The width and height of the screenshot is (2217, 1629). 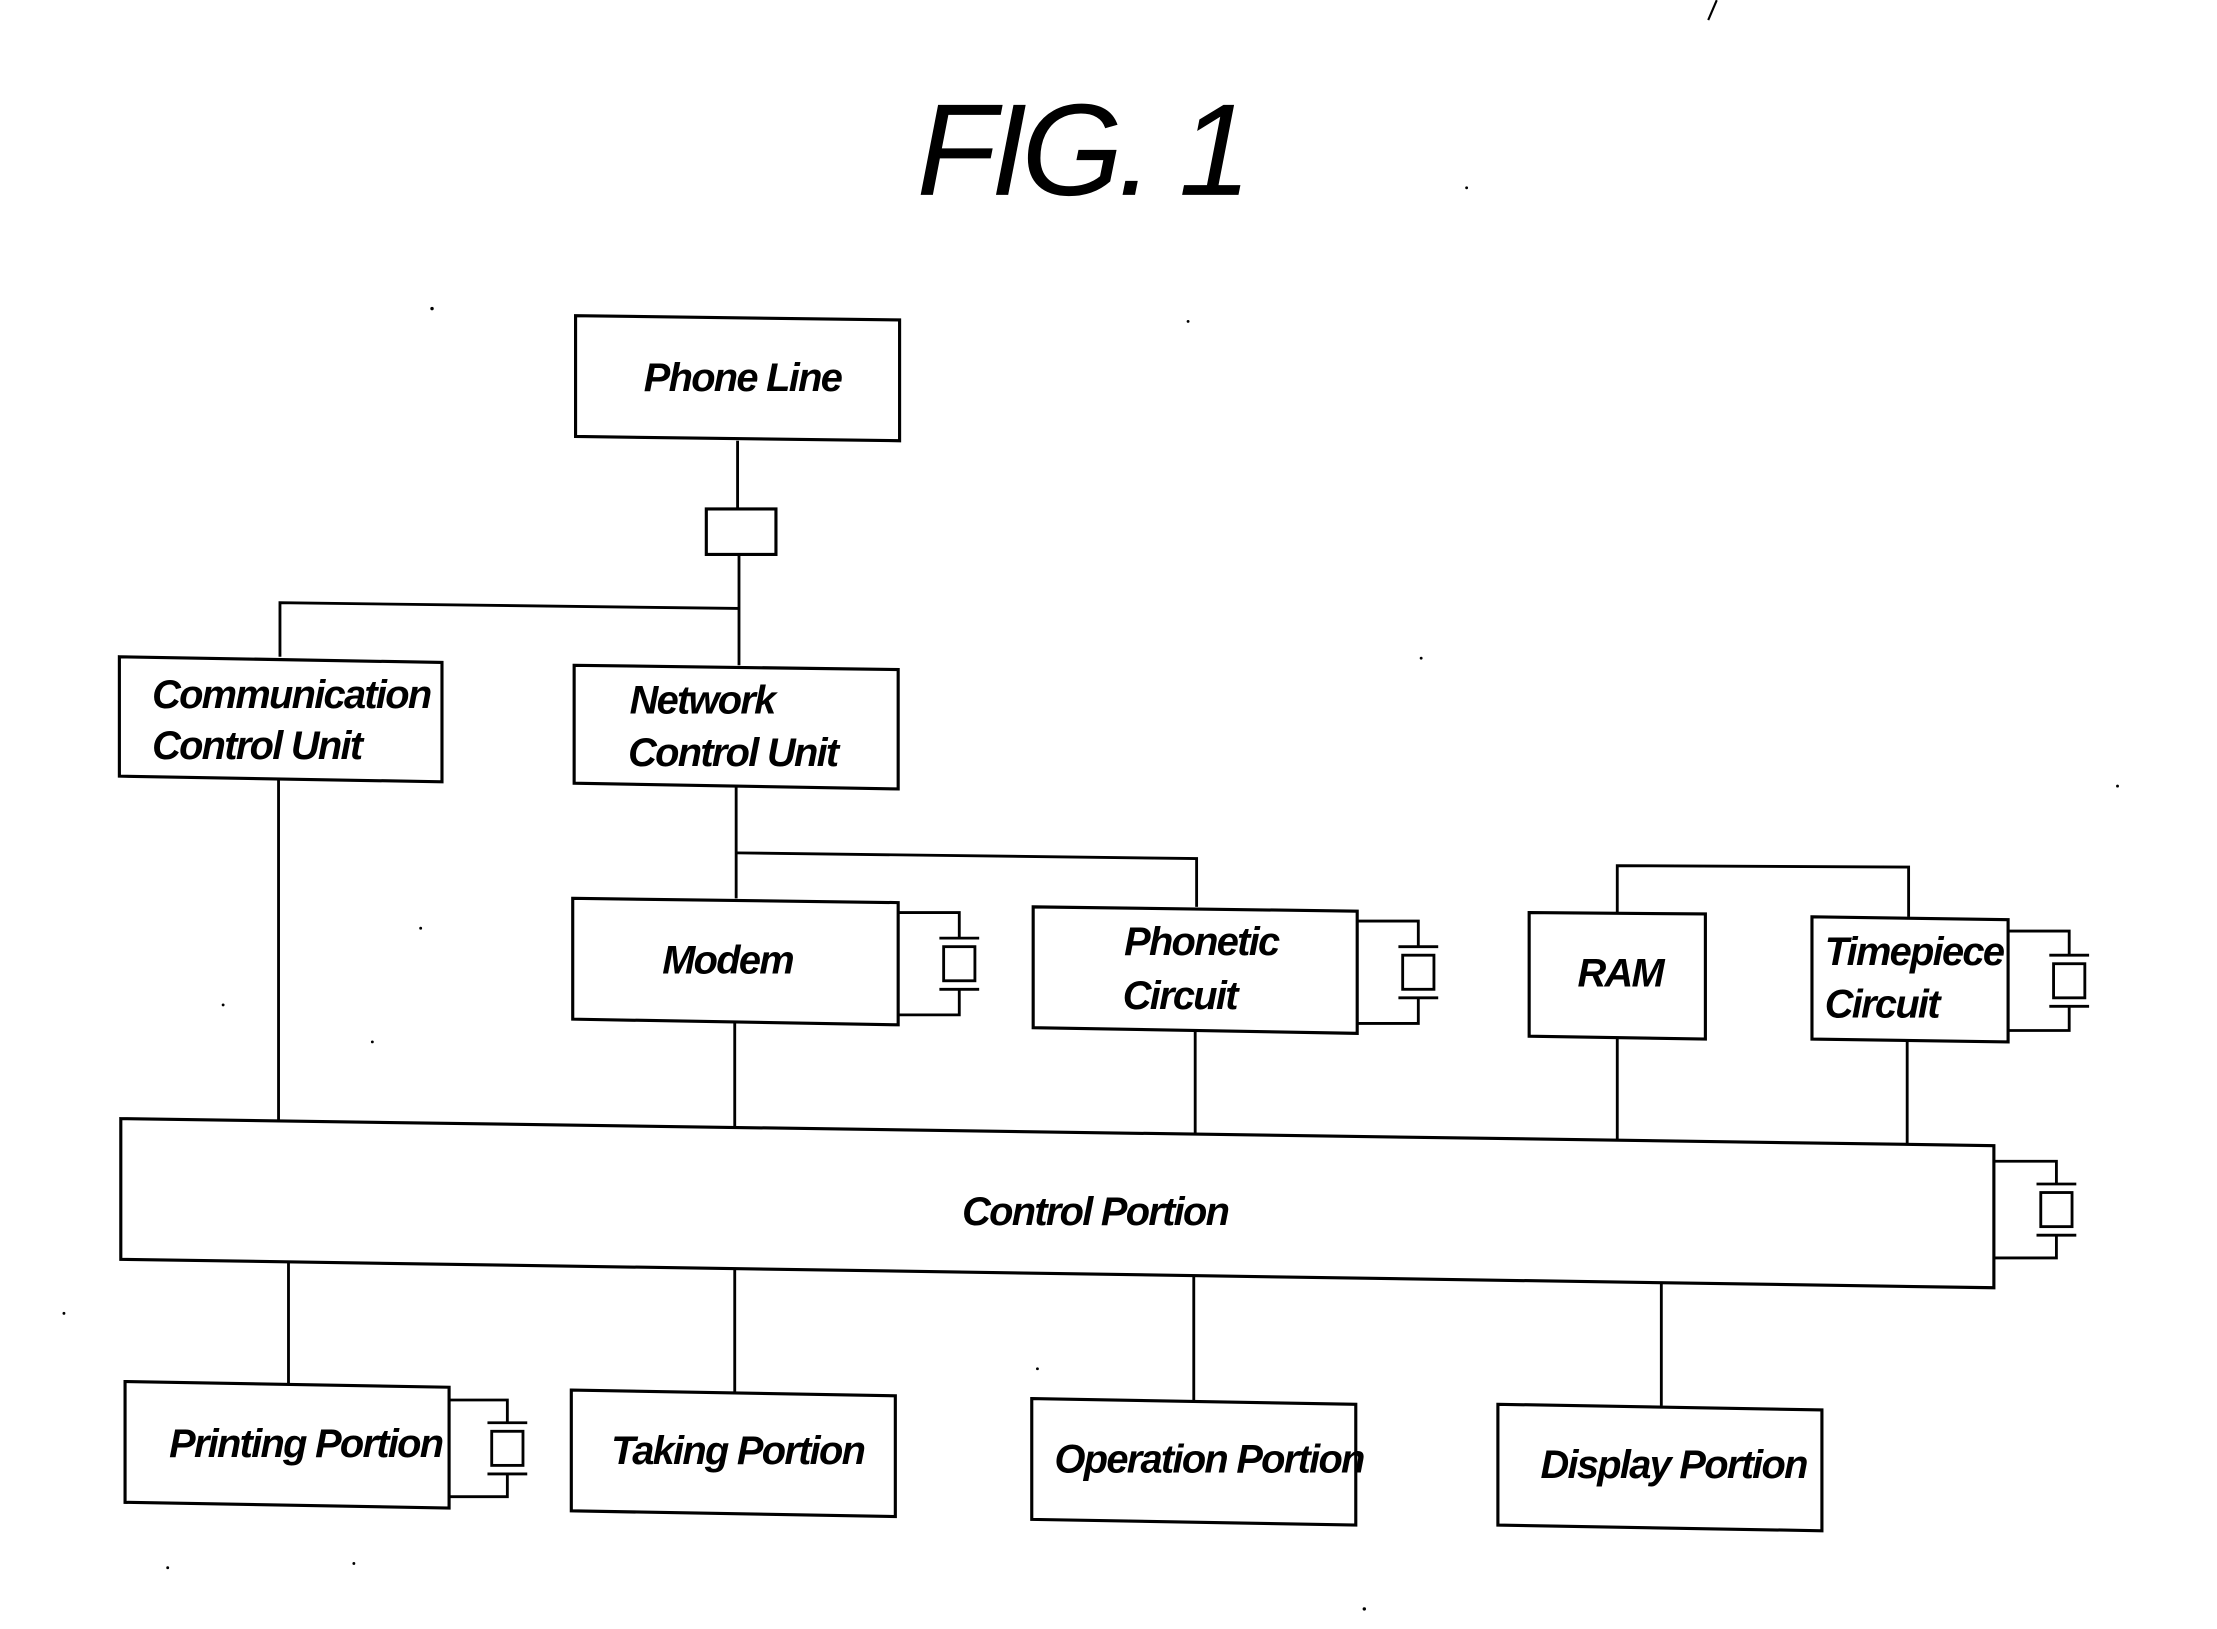 I want to click on communication-control-unit-block: Communication Control Unit, so click(x=280, y=719).